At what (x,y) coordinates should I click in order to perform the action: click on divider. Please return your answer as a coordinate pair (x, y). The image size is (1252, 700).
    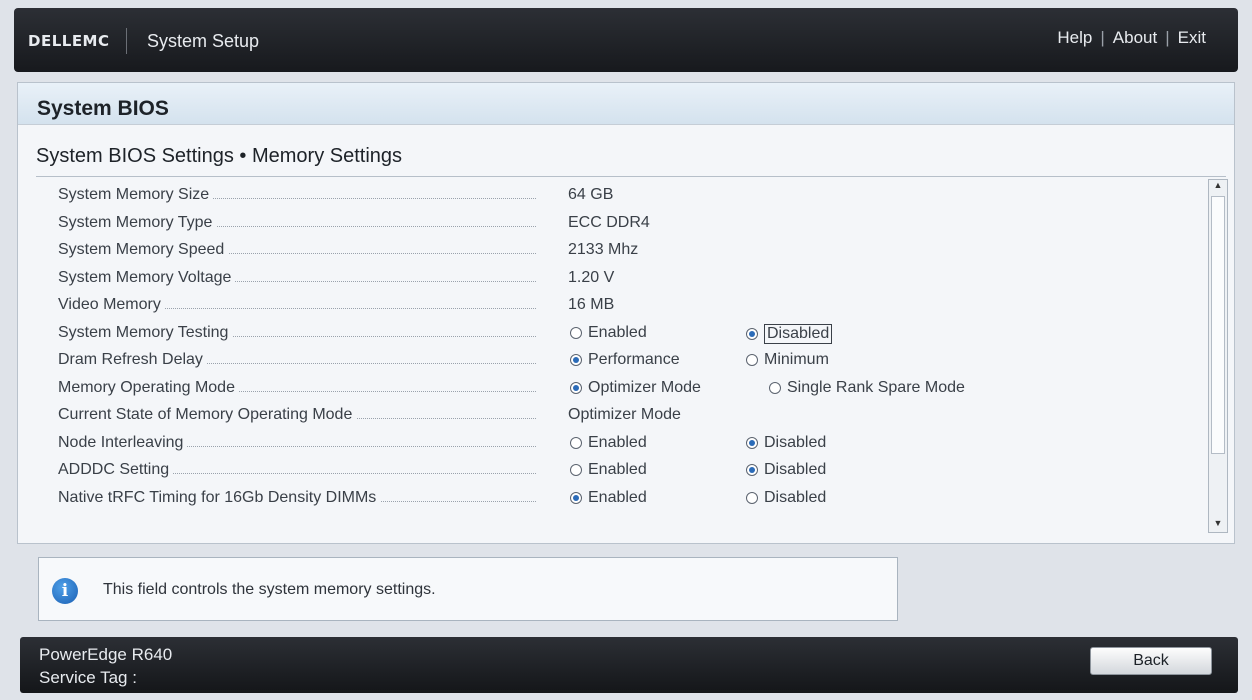
    Looking at the image, I should click on (631, 176).